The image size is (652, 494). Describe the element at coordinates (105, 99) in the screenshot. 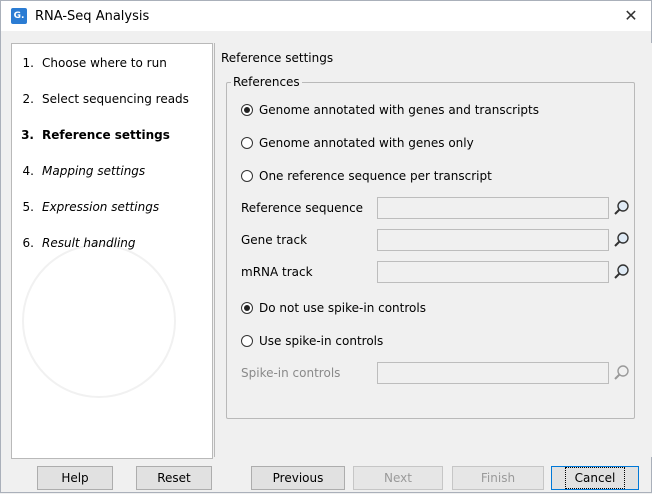

I see `step-select-sequencing-reads: 2. Select sequencing reads` at that location.